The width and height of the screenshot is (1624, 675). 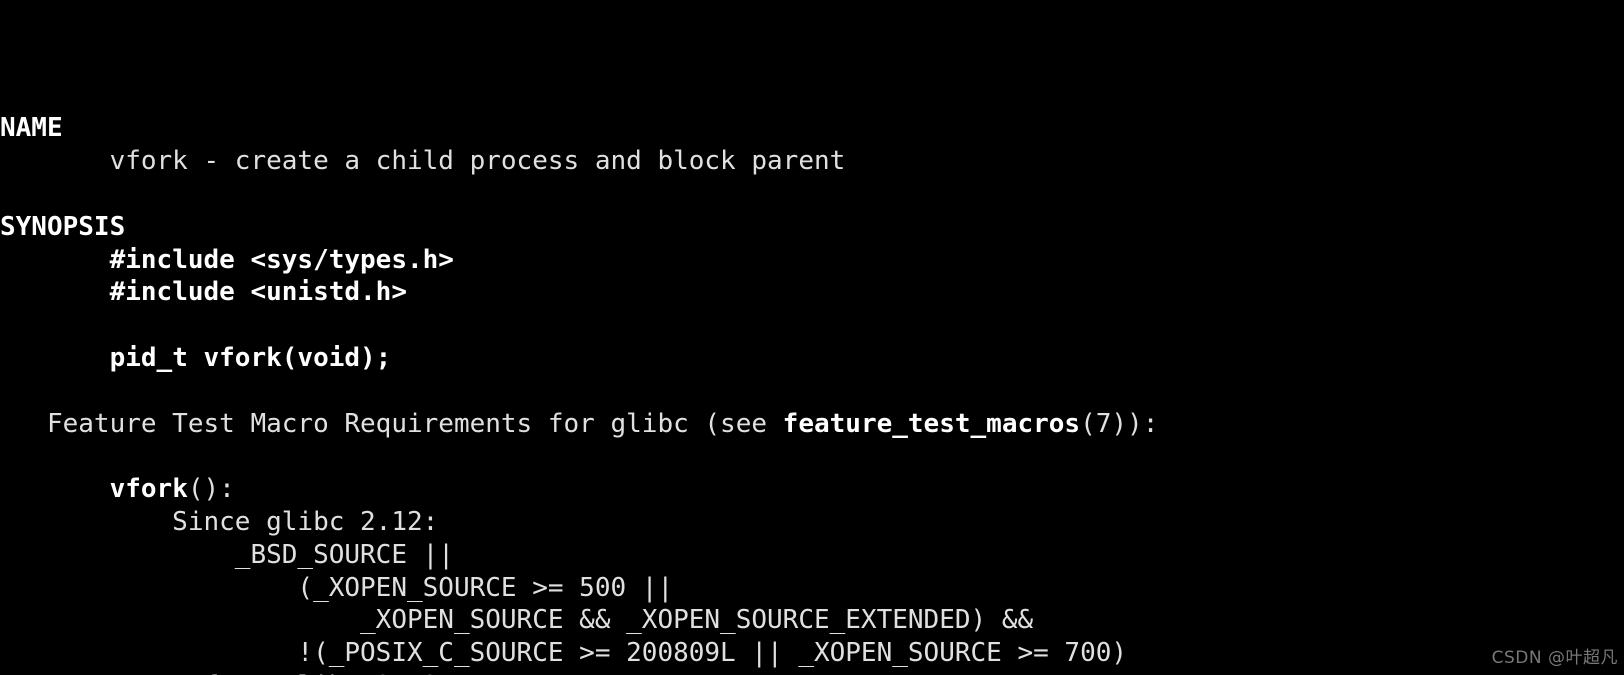 What do you see at coordinates (31, 128) in the screenshot?
I see `line-name-heading-seg-0: NAME` at bounding box center [31, 128].